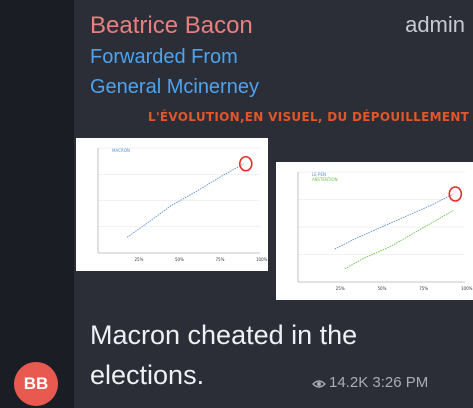 The height and width of the screenshot is (408, 473). What do you see at coordinates (435, 24) in the screenshot?
I see `admin-badge: admin` at bounding box center [435, 24].